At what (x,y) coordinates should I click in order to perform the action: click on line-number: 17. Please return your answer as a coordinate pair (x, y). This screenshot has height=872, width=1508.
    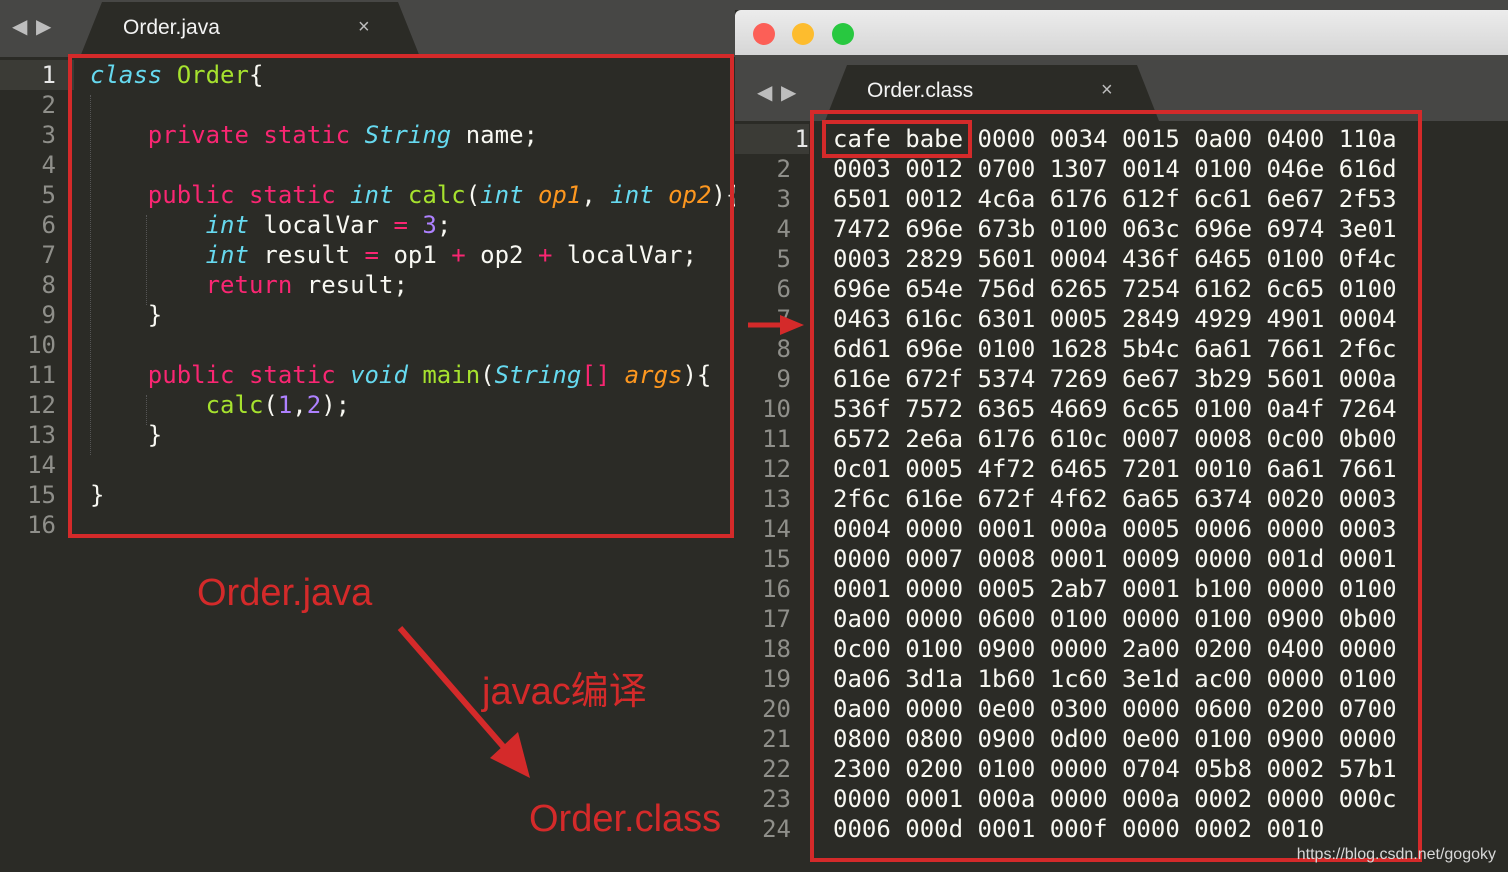
    Looking at the image, I should click on (776, 619).